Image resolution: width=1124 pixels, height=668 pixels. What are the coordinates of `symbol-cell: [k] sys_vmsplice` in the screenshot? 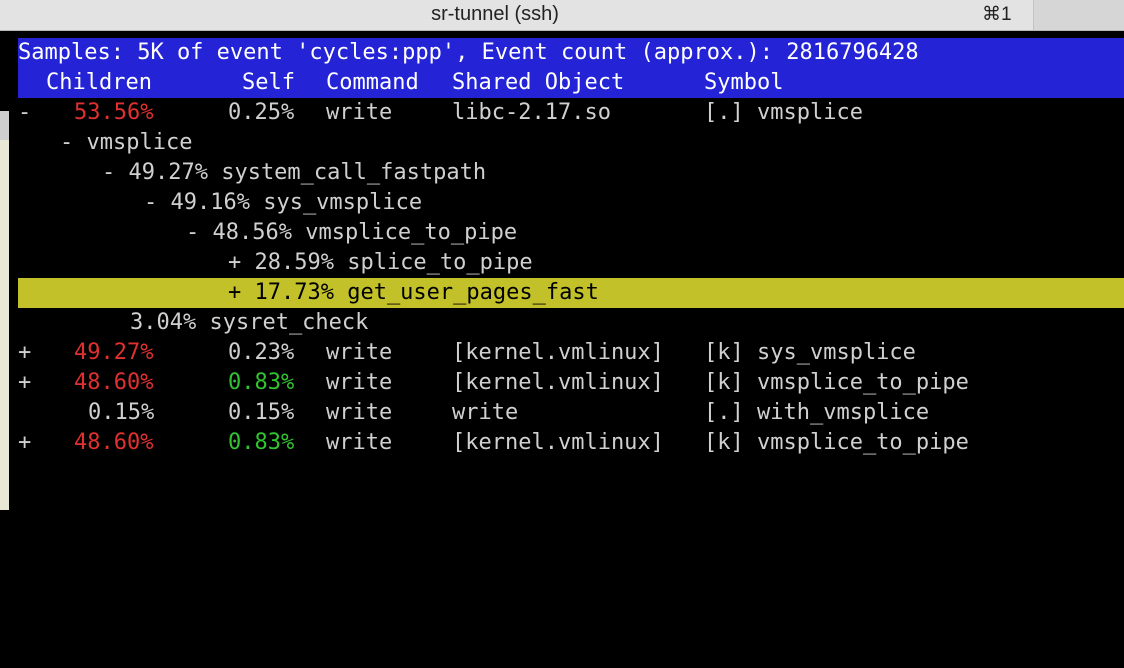 It's located at (810, 352).